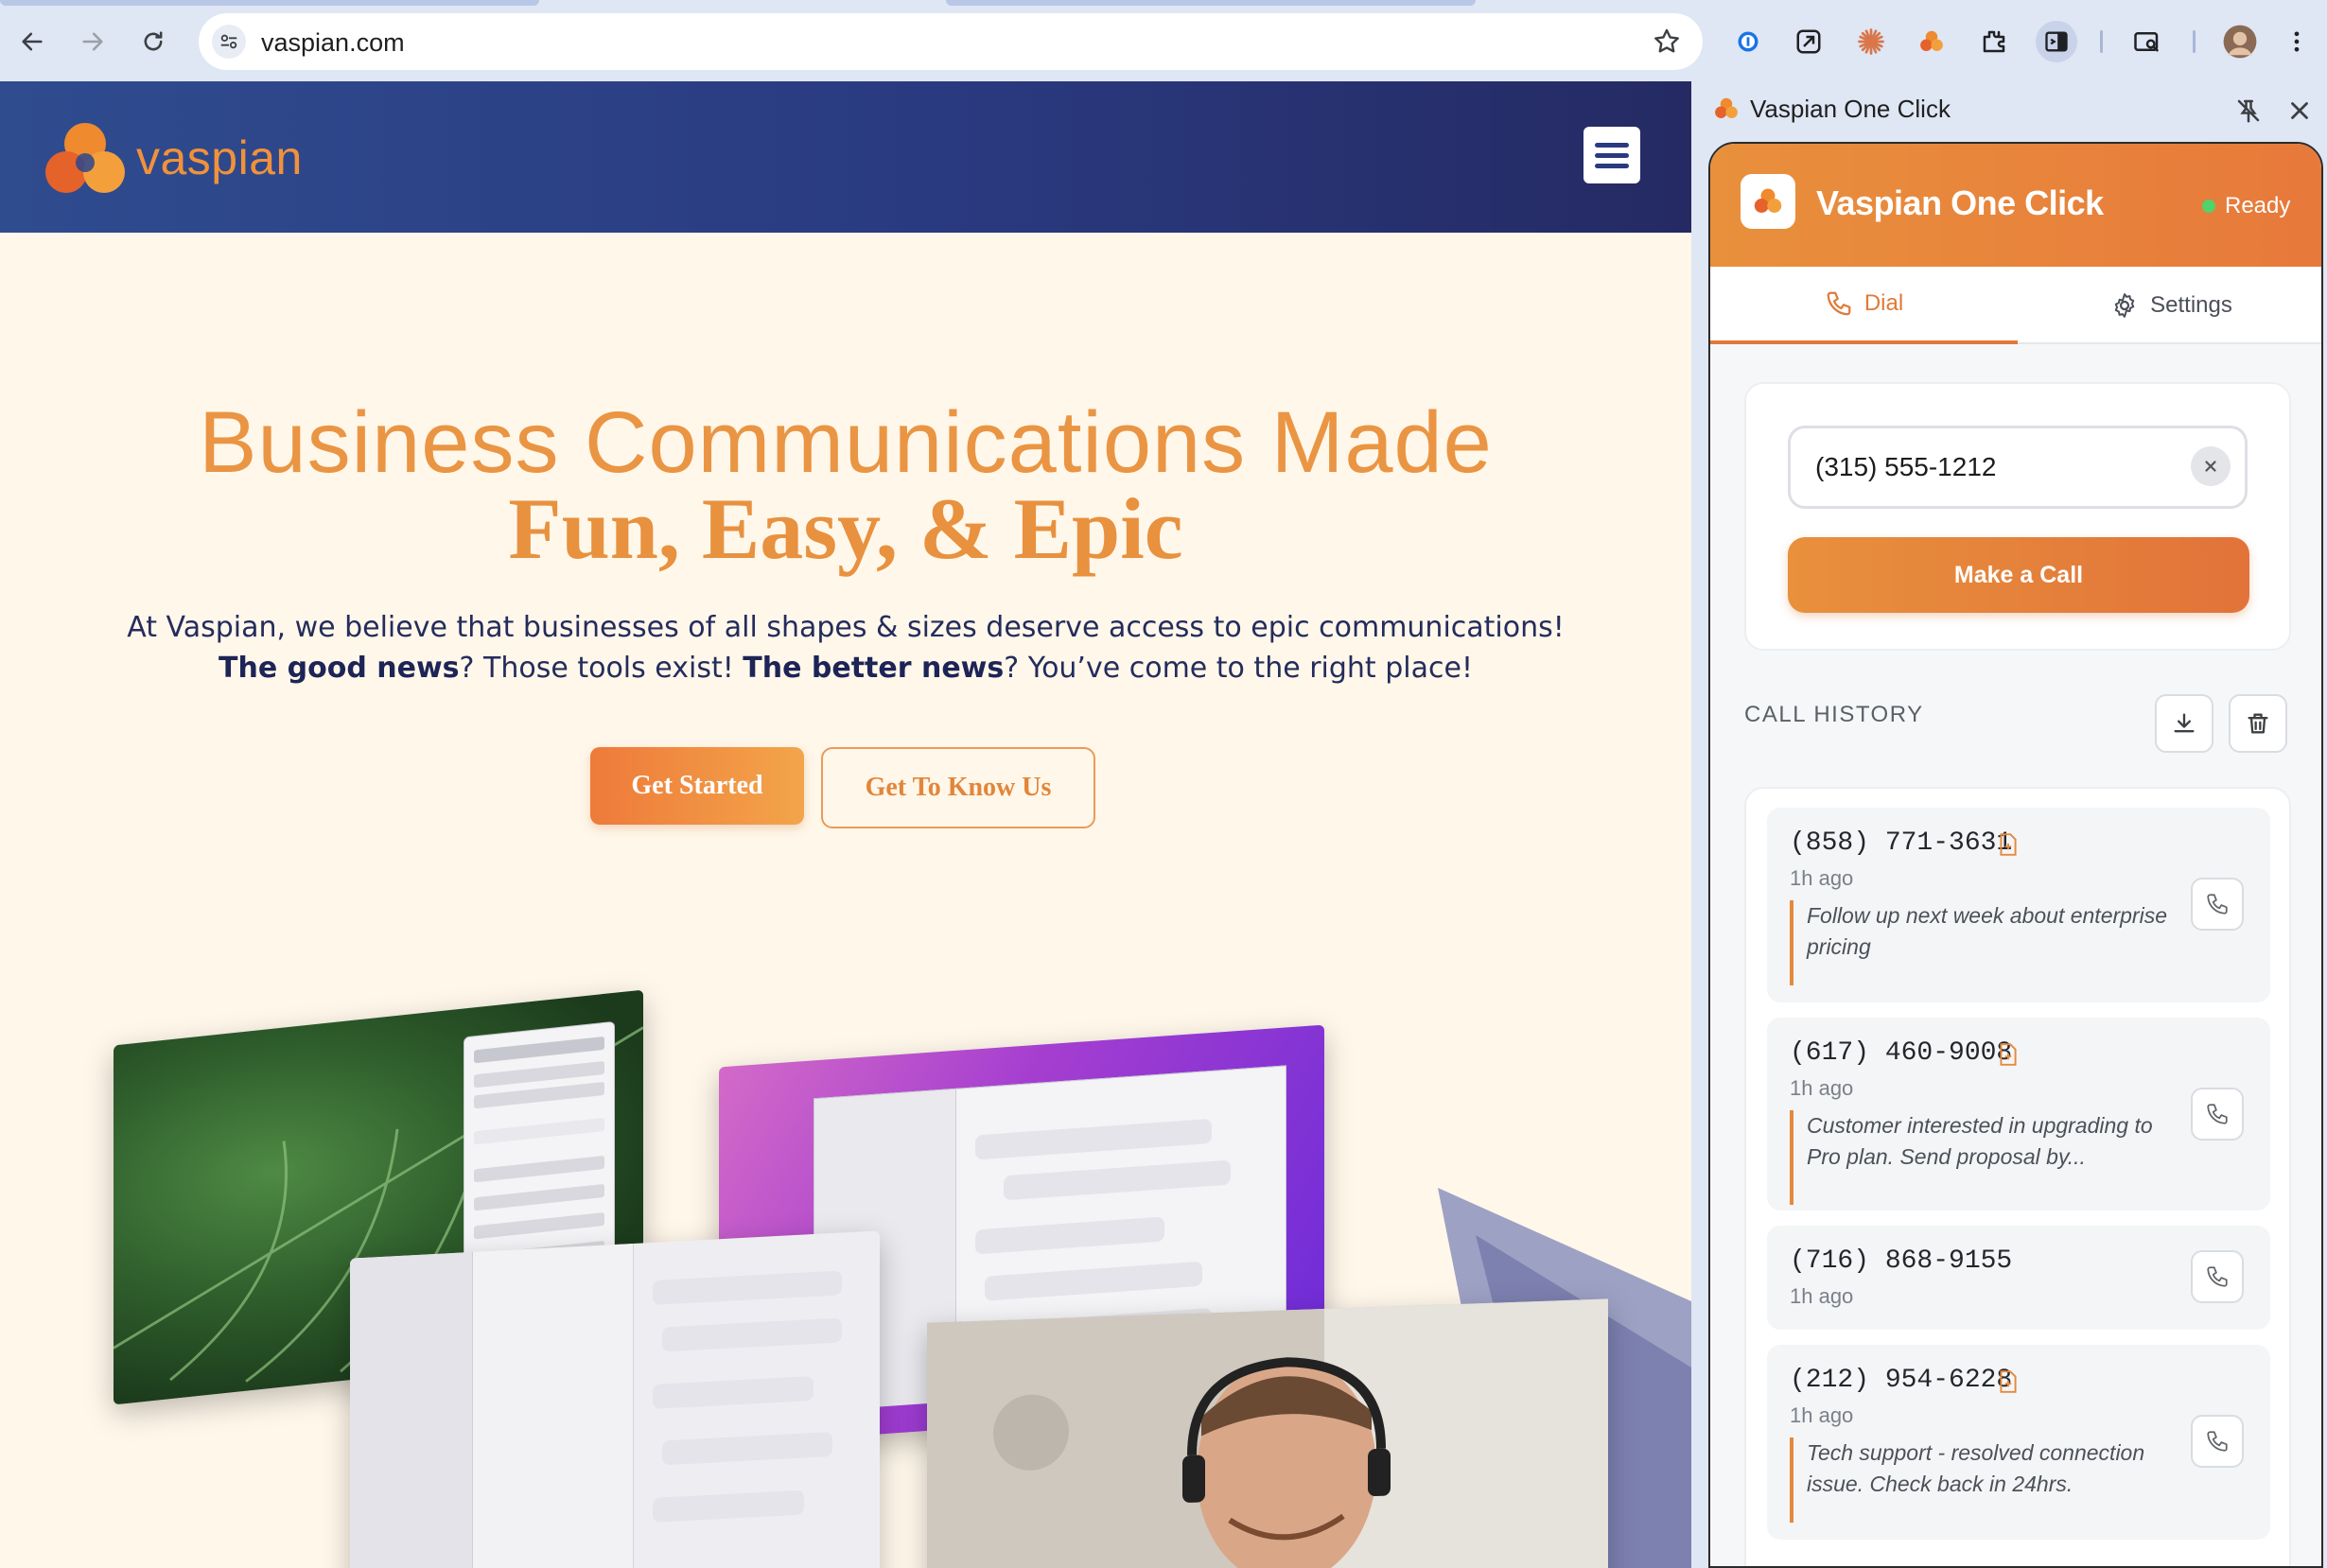  What do you see at coordinates (615, 1399) in the screenshot?
I see `front-messaging-screenshot` at bounding box center [615, 1399].